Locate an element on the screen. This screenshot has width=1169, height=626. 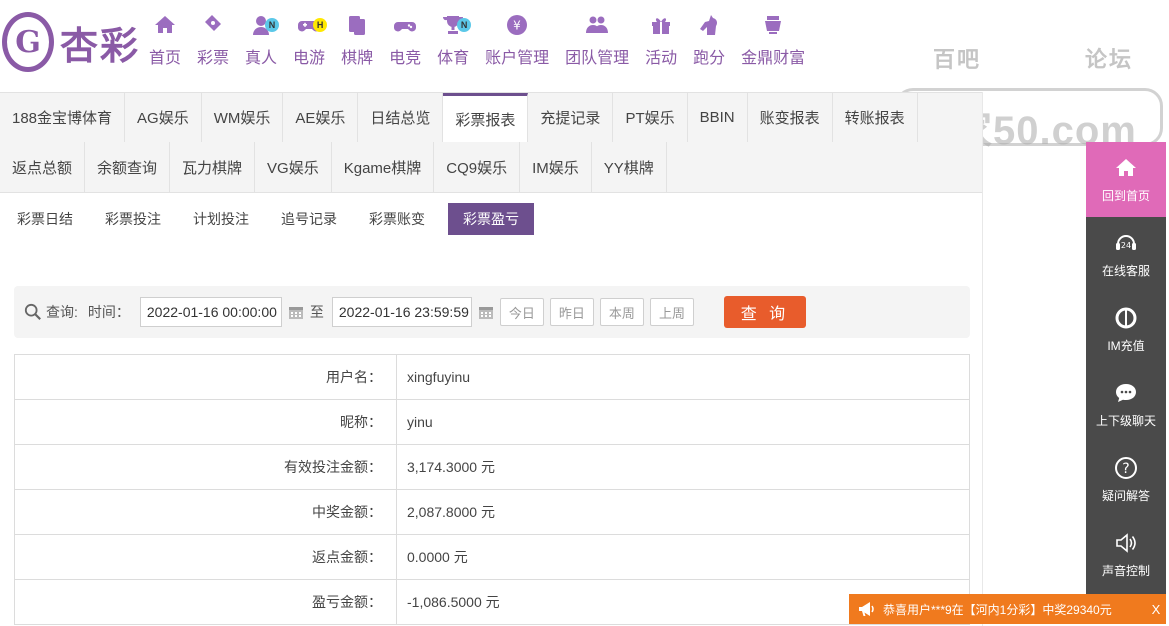
sub-tab: 彩票日结 is located at coordinates (45, 219).